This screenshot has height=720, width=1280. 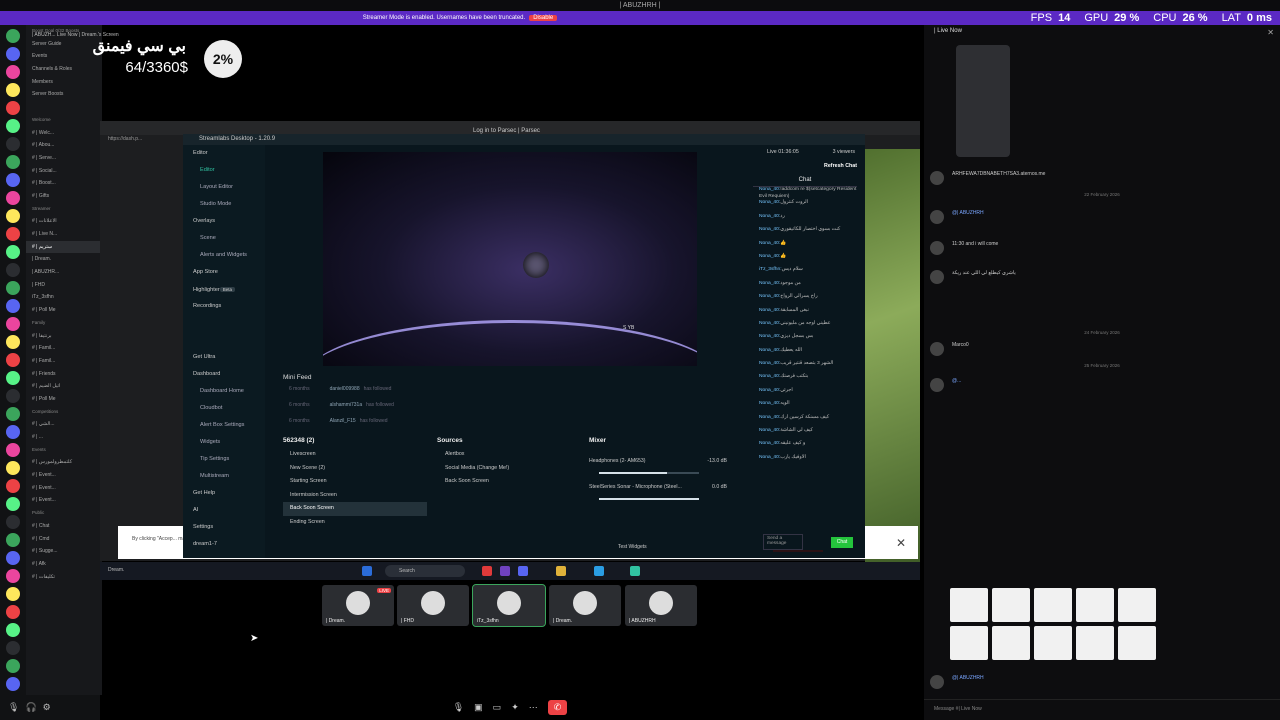 What do you see at coordinates (47, 707) in the screenshot?
I see `gear-icon: ⚙` at bounding box center [47, 707].